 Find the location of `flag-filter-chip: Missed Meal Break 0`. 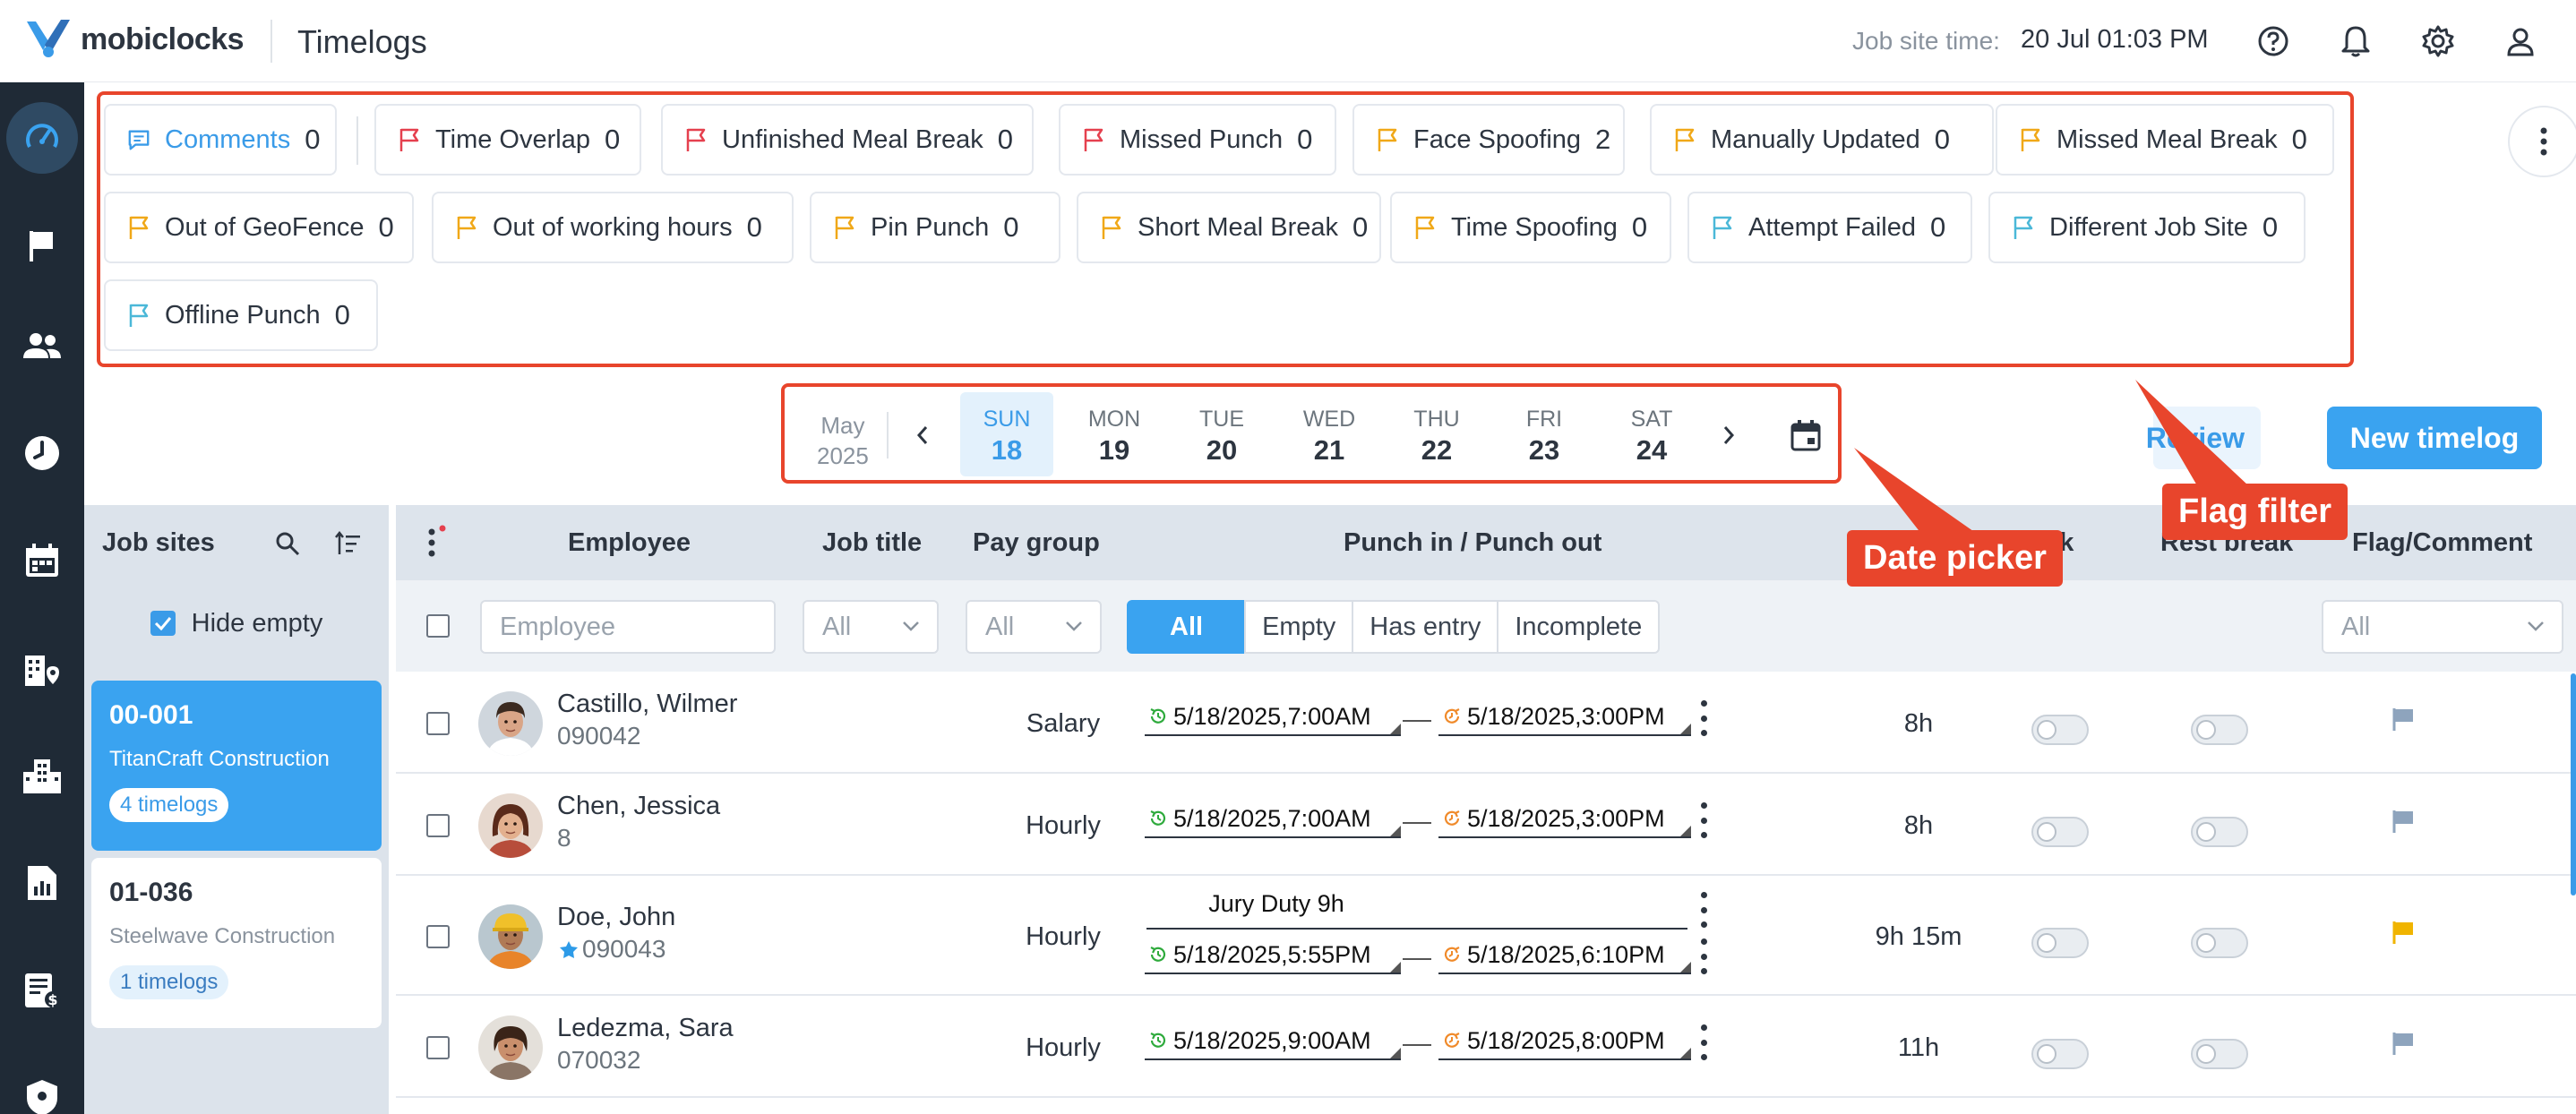

flag-filter-chip: Missed Meal Break 0 is located at coordinates (2165, 140).